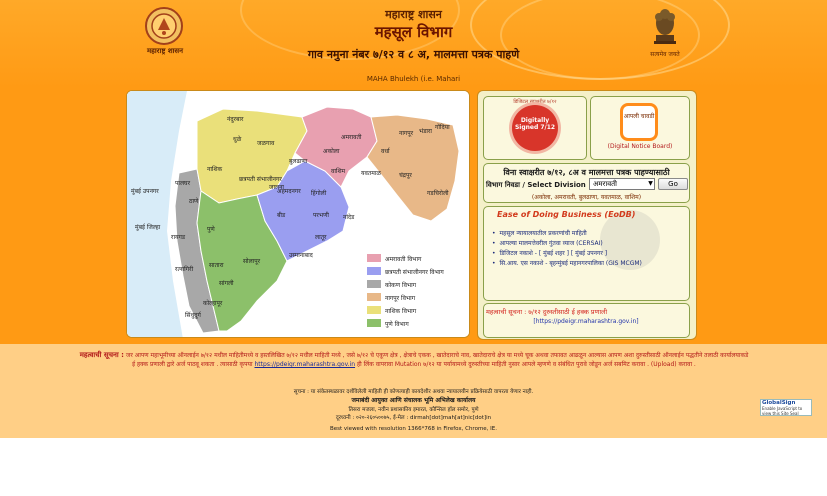 The height and width of the screenshot is (496, 827). I want to click on header-state-title: महाराष्ट्र शासन, so click(413, 14).